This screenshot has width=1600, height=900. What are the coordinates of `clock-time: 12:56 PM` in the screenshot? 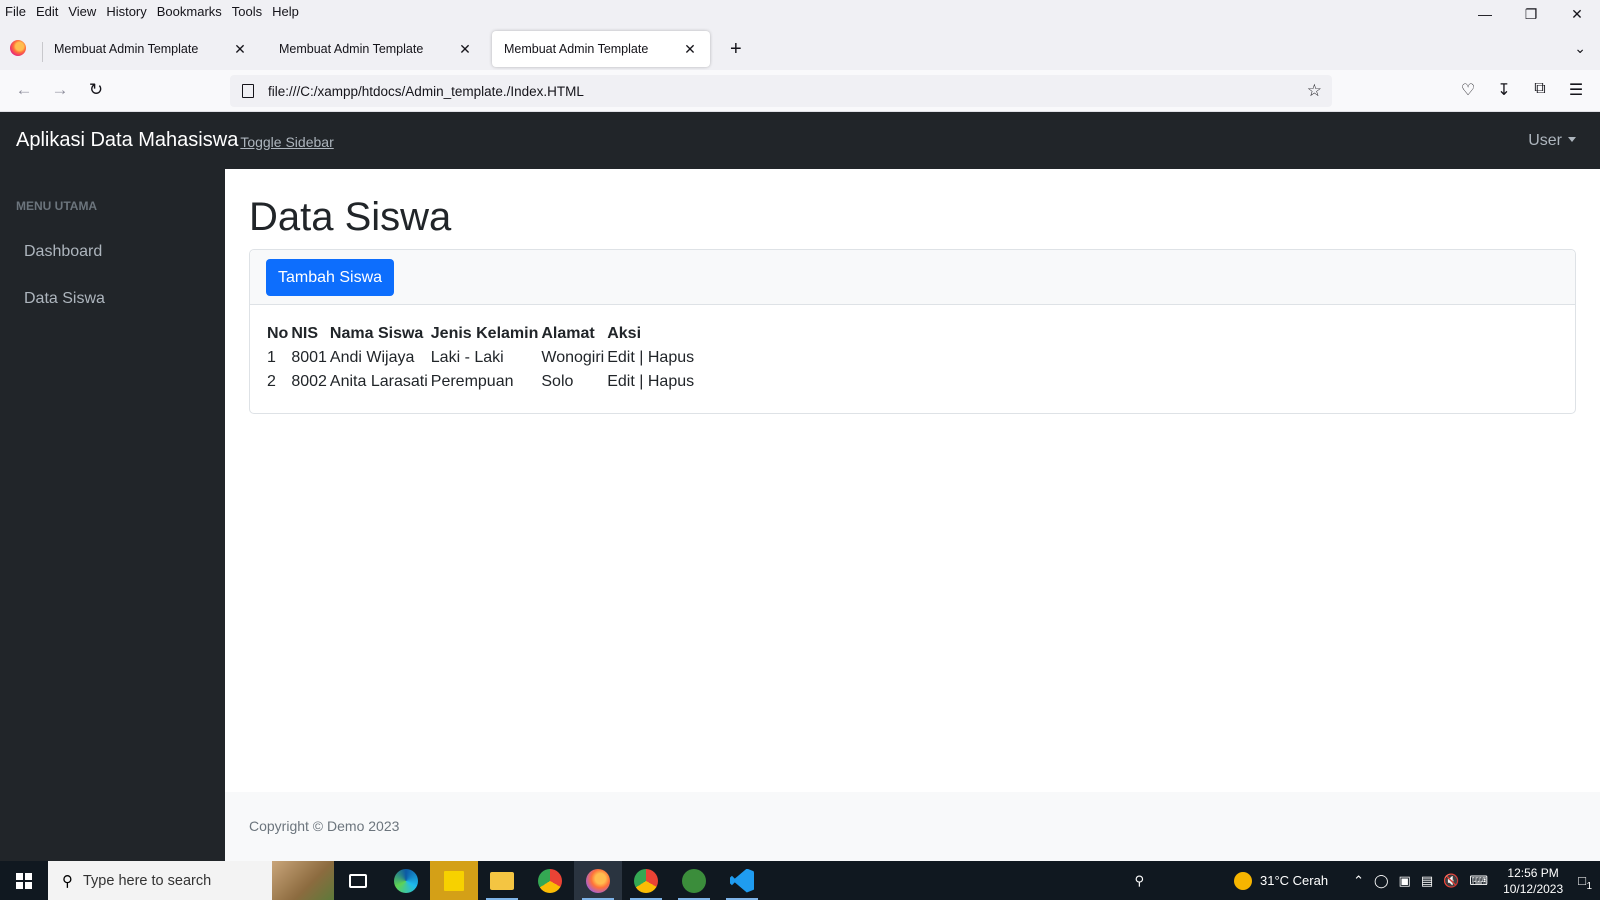 It's located at (1533, 872).